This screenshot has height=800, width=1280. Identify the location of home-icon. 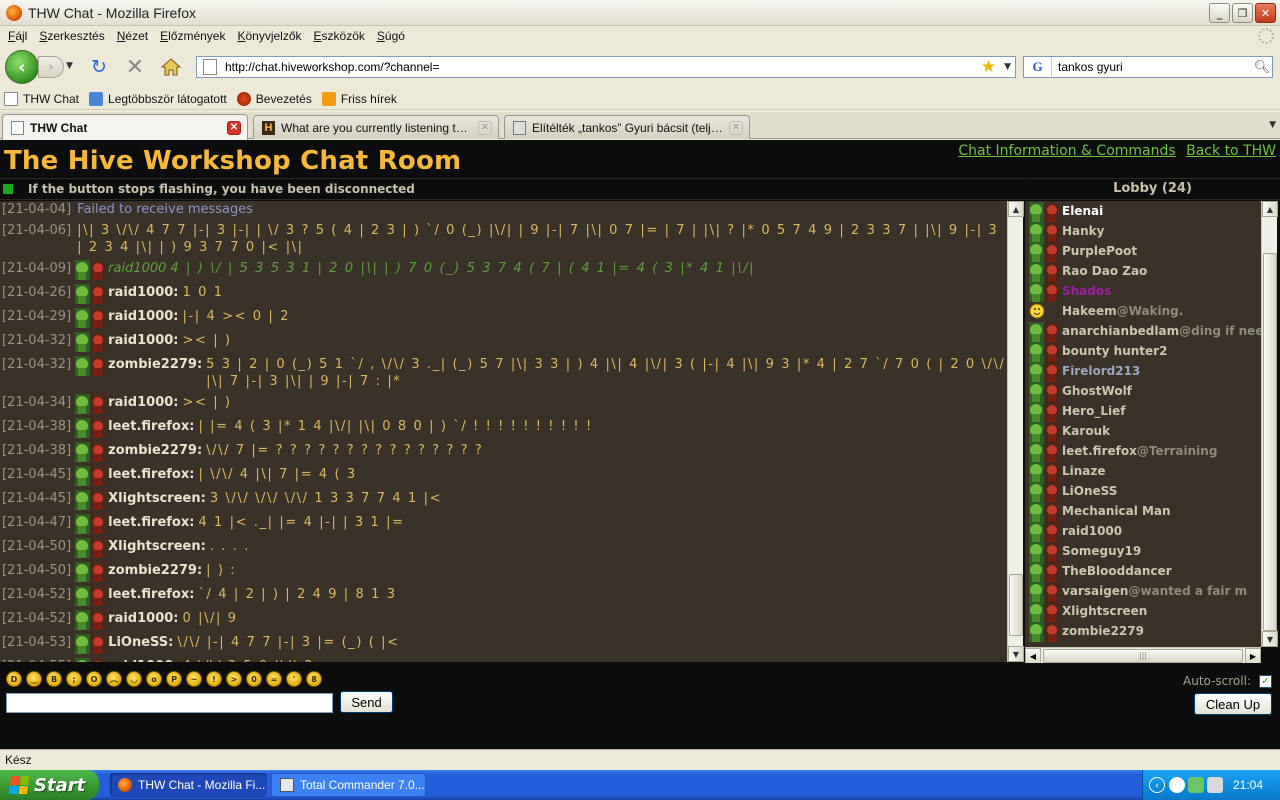
(171, 67).